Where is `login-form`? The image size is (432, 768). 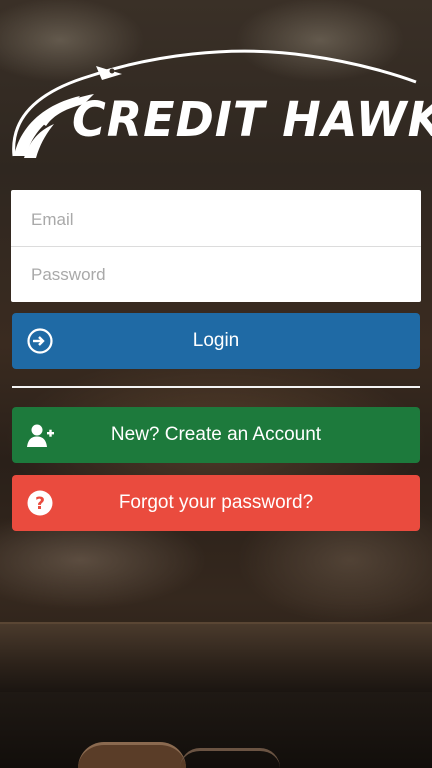
login-form is located at coordinates (216, 246).